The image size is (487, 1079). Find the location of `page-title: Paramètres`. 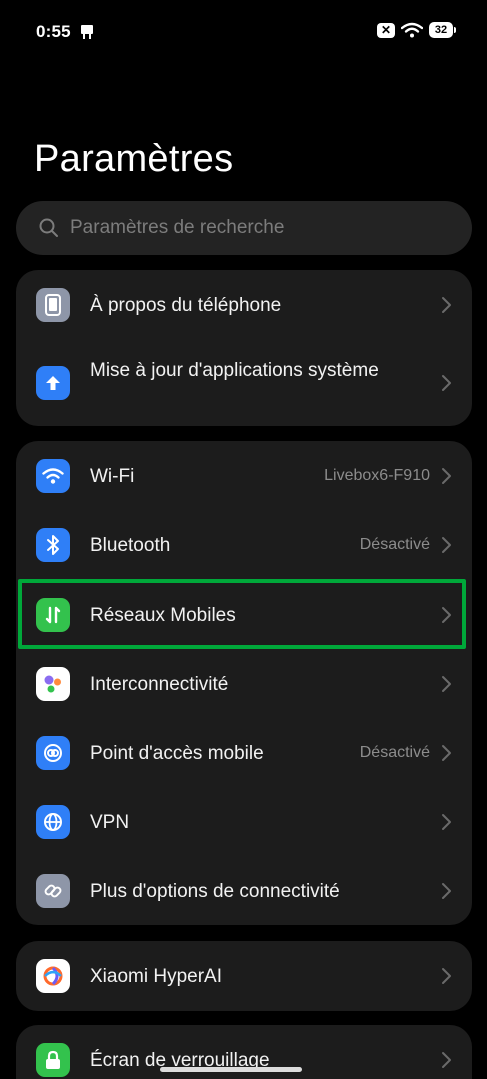

page-title: Paramètres is located at coordinates (134, 159).